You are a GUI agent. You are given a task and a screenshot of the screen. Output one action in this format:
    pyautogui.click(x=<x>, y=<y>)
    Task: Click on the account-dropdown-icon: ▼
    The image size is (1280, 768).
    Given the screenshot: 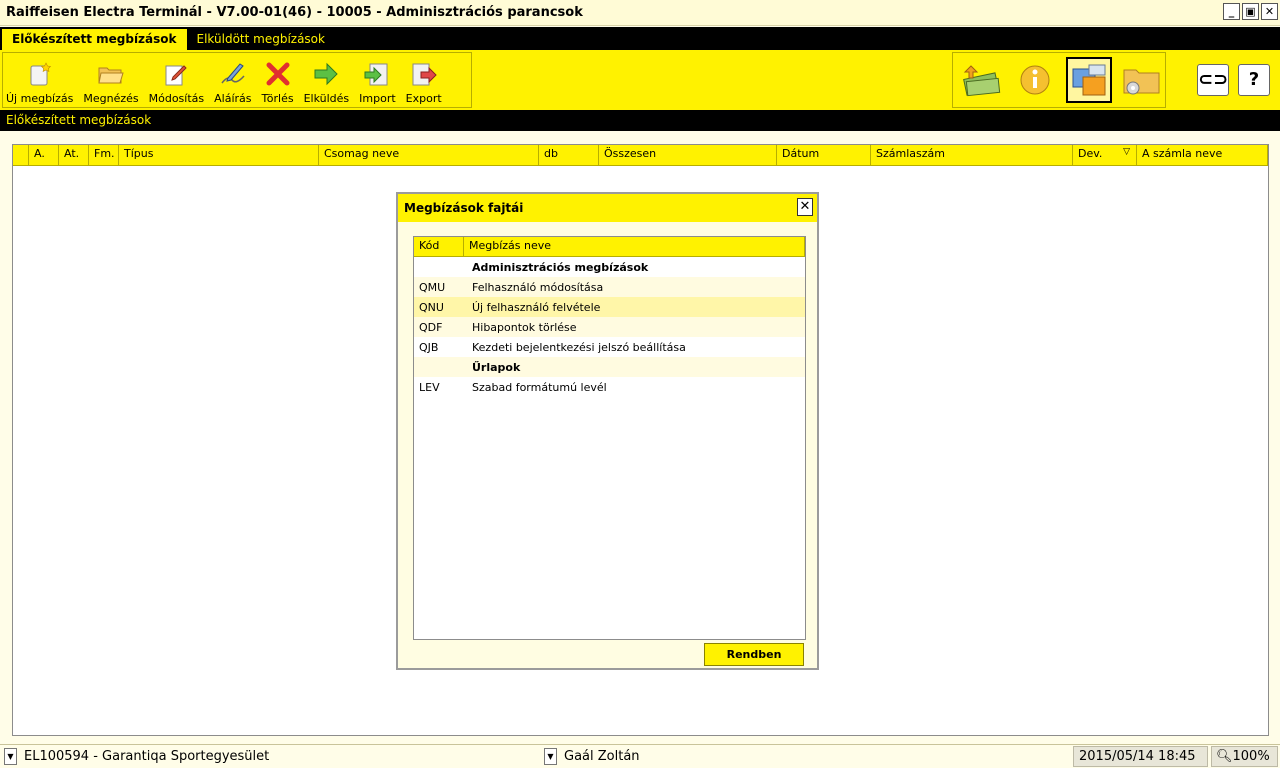 What is the action you would take?
    pyautogui.click(x=10, y=756)
    